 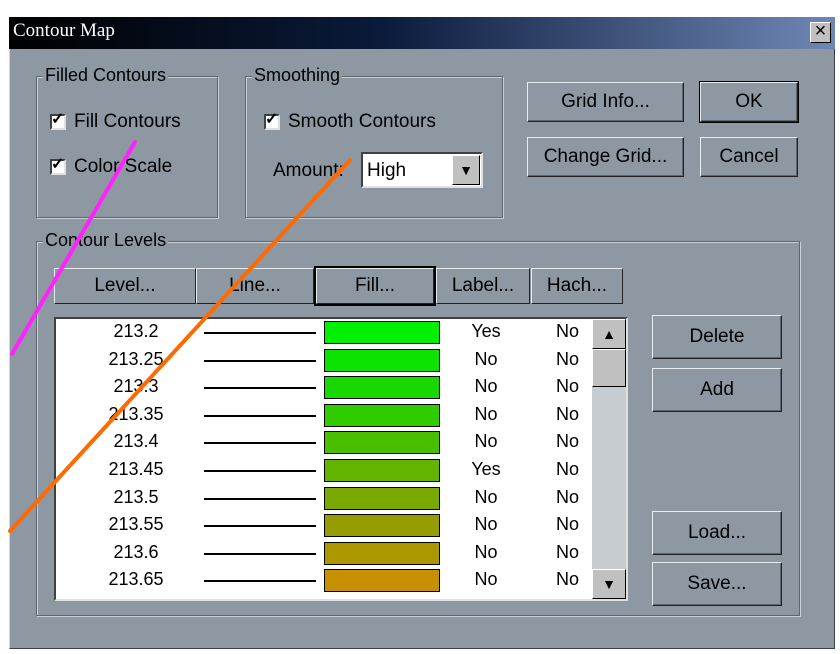 I want to click on list-item: 213.3 No No, so click(x=326, y=387).